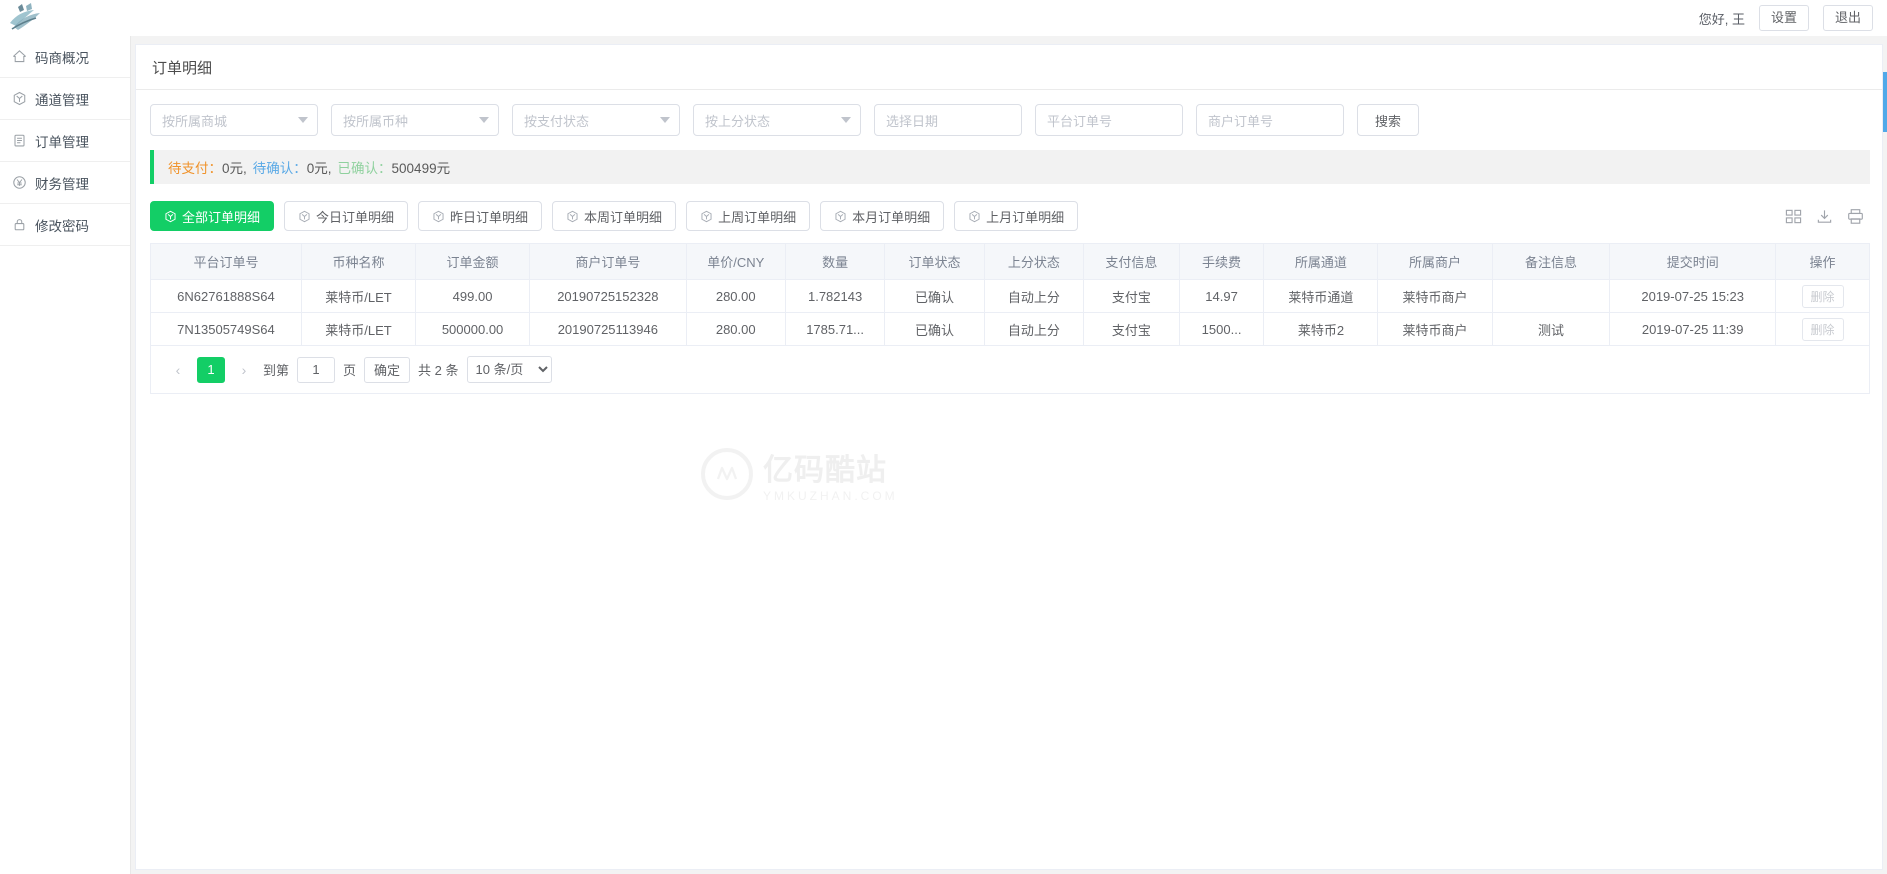 The height and width of the screenshot is (874, 1887). Describe the element at coordinates (1793, 216) in the screenshot. I see `columns-icon` at that location.